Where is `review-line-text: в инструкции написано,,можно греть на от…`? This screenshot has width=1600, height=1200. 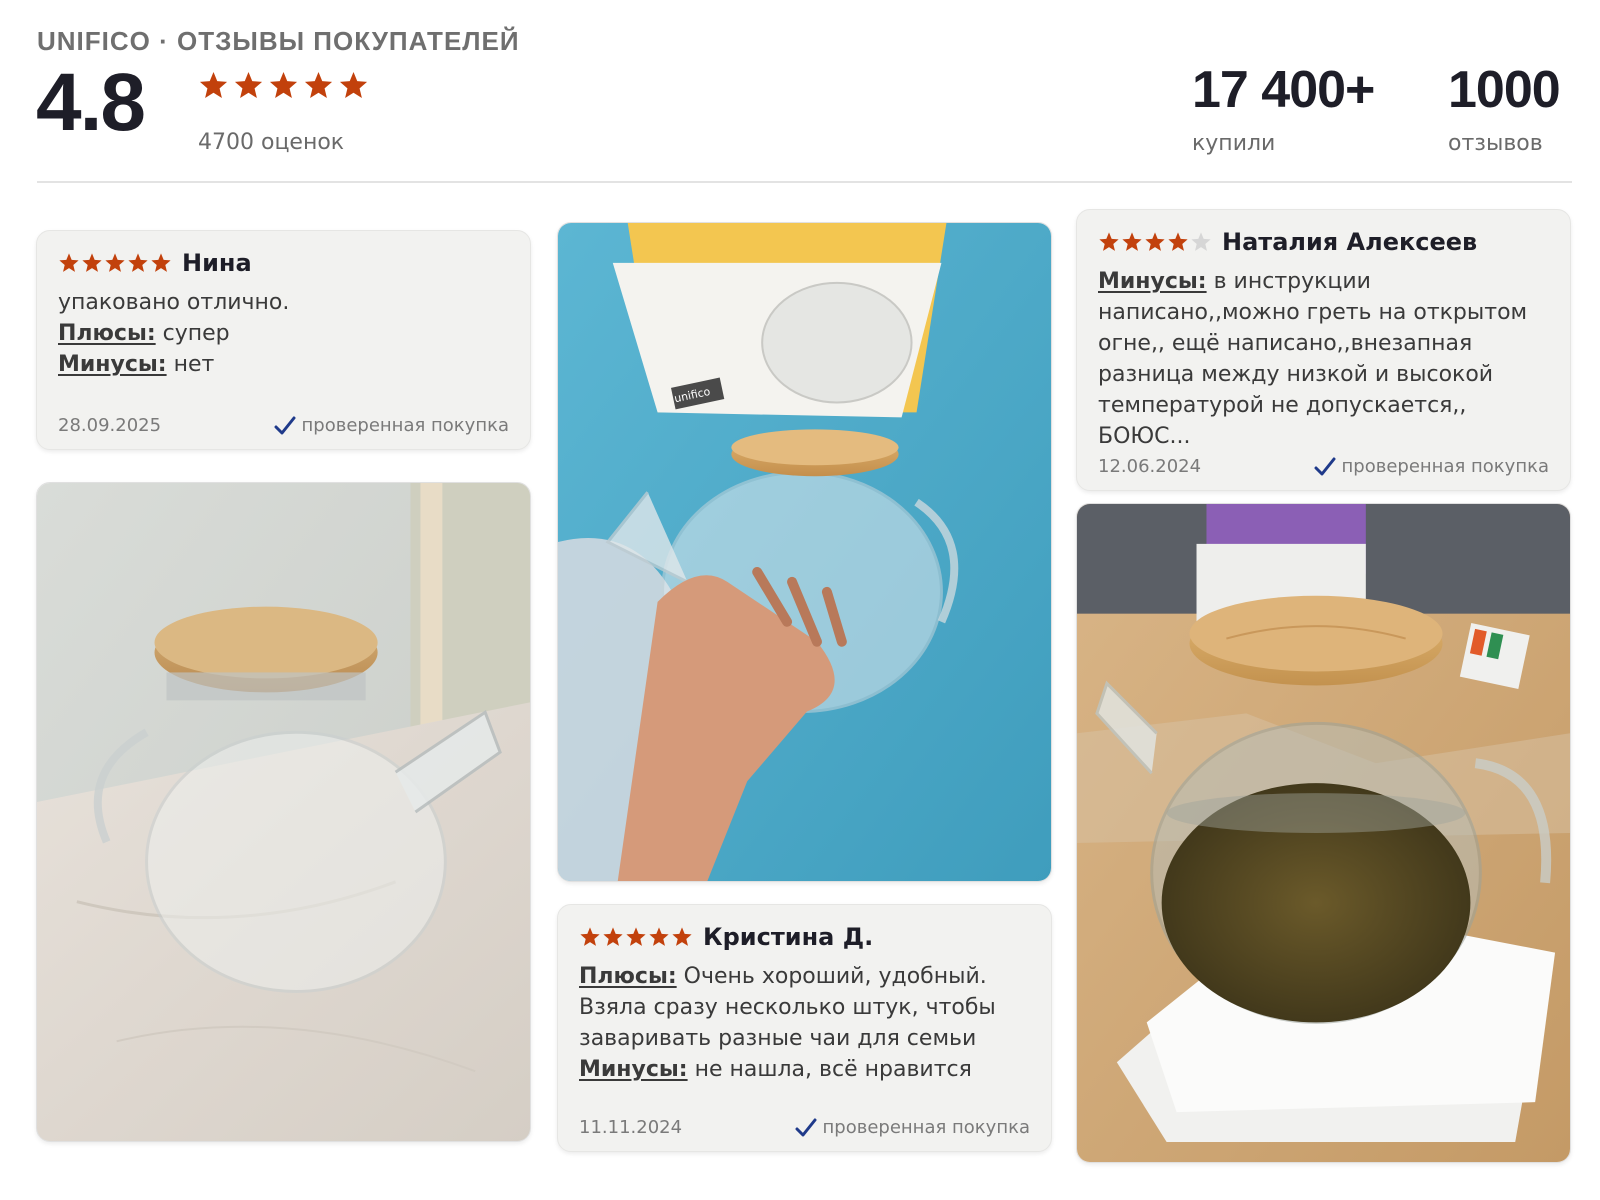
review-line-text: в инструкции написано,,можно греть на от… is located at coordinates (1313, 359).